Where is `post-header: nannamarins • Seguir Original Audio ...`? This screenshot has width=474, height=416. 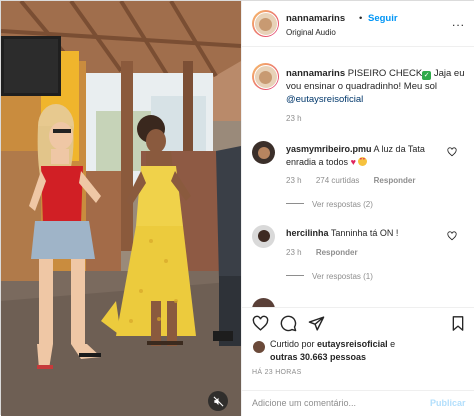
post-header: nannamarins • Seguir Original Audio ... is located at coordinates (358, 24).